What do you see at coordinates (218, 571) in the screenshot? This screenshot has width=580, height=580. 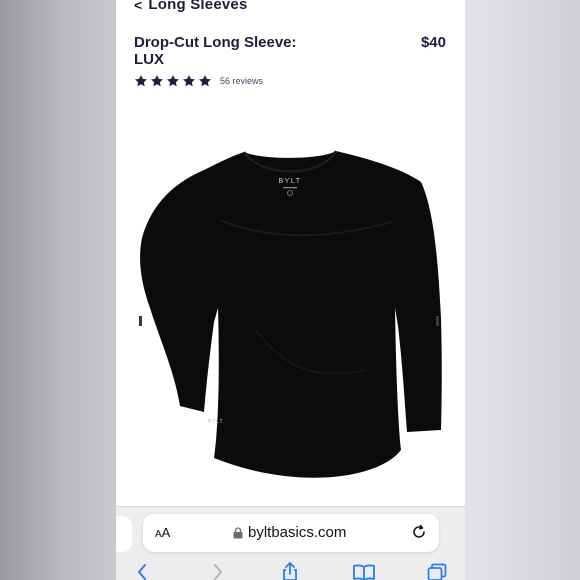 I see `forward-icon` at bounding box center [218, 571].